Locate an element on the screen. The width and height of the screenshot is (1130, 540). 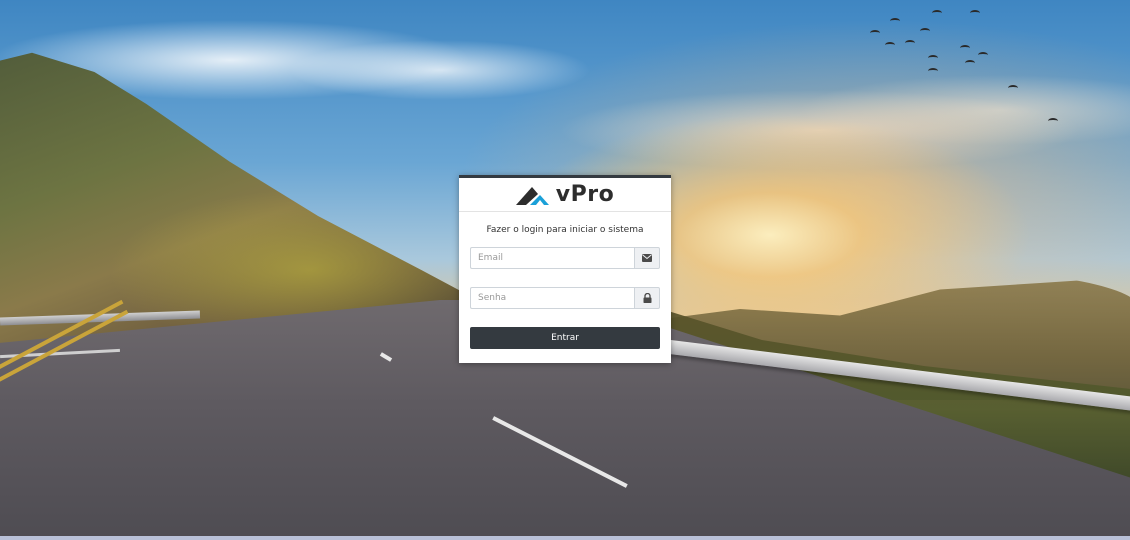
login-message: Fazer o login para iniciar o sistema is located at coordinates (565, 230).